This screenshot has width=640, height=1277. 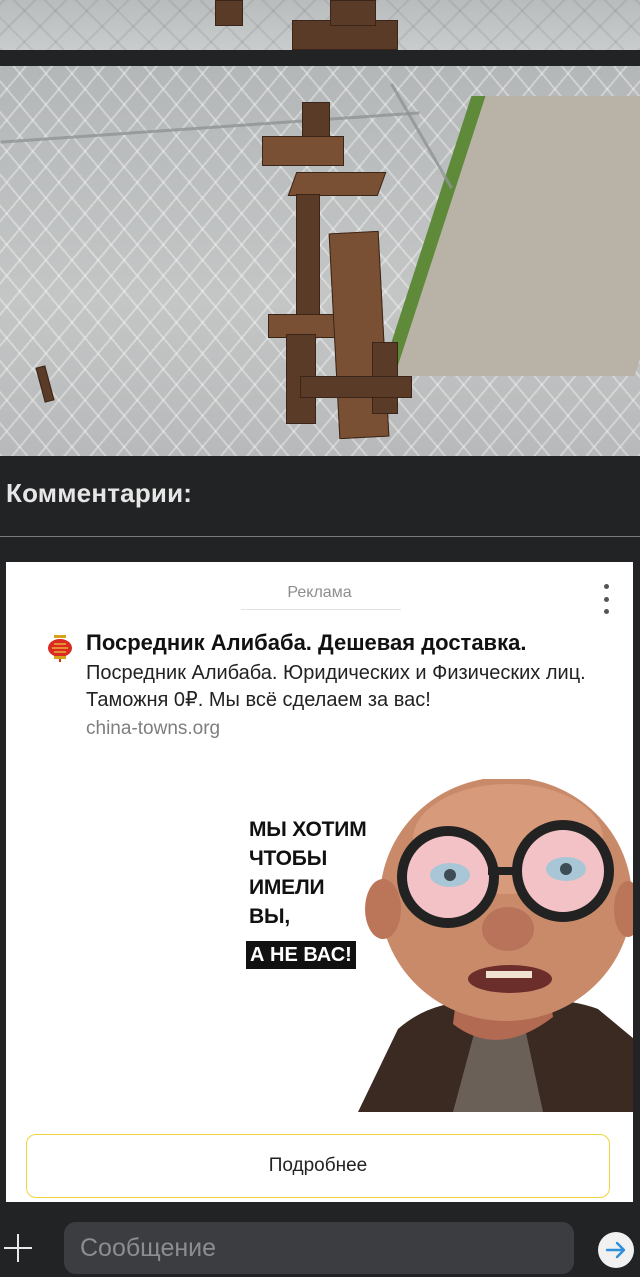 What do you see at coordinates (495, 945) in the screenshot?
I see `man-photo` at bounding box center [495, 945].